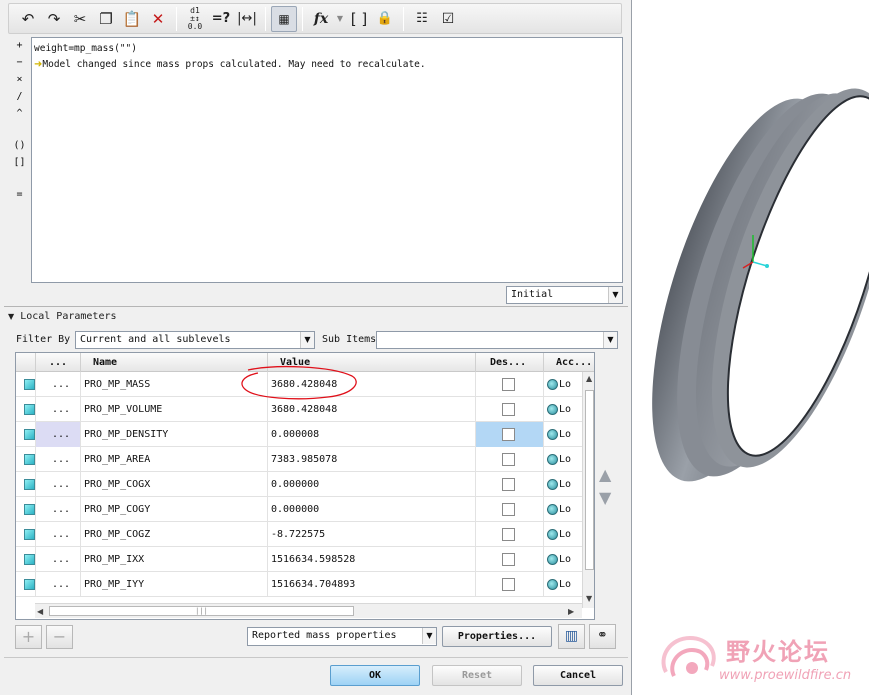  Describe the element at coordinates (195, 19) in the screenshot. I see `units-icon: d1 ±↕ 0.0` at that location.